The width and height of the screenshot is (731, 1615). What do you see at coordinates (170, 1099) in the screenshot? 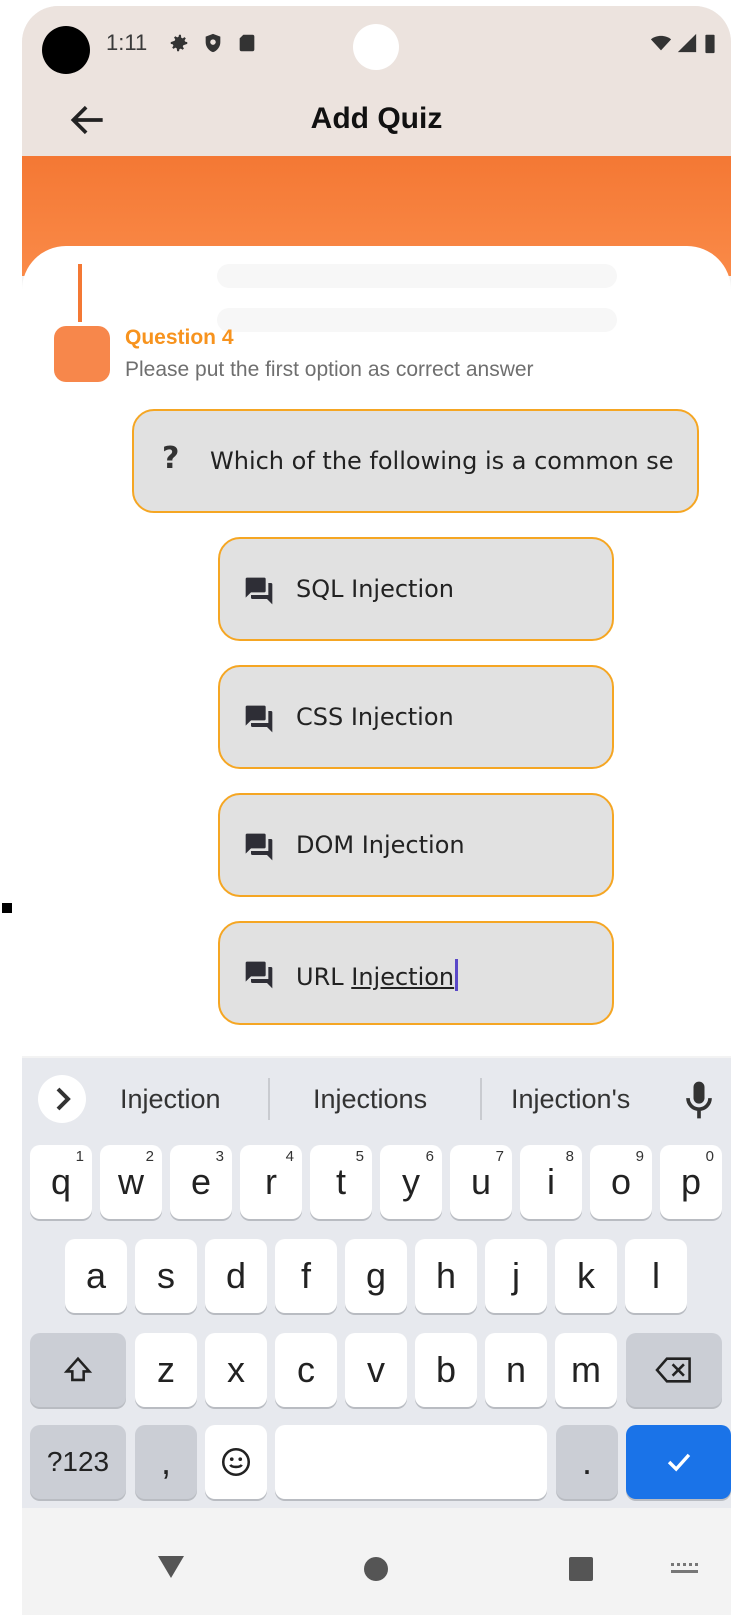
I see `suggestion-item: Injection` at bounding box center [170, 1099].